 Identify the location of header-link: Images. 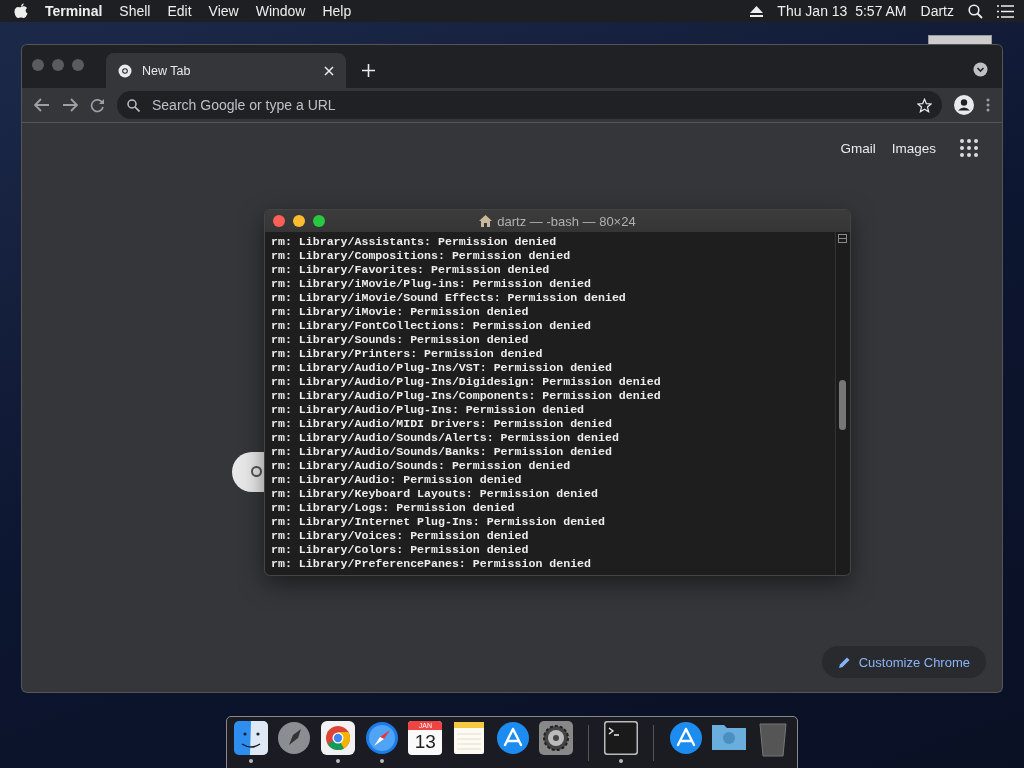
(913, 148).